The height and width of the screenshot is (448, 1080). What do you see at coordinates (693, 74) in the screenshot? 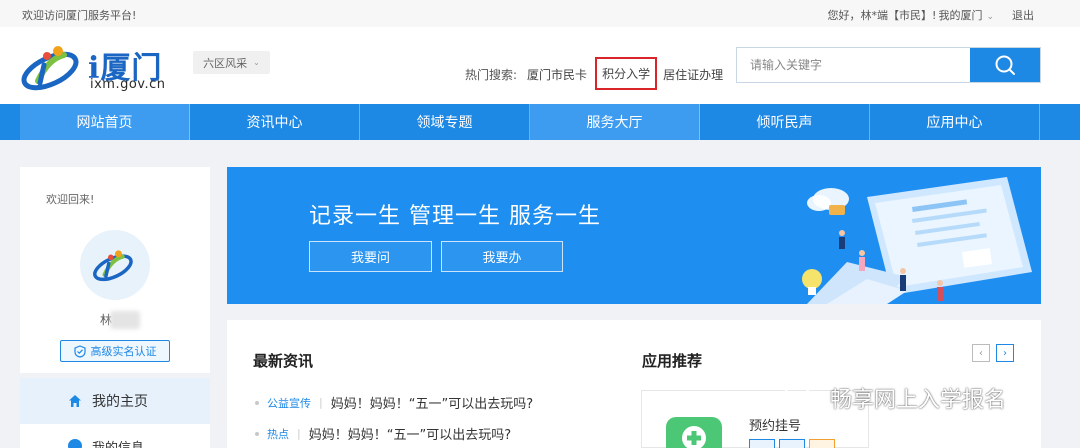
I see `hot-keyword-residence-permit: 居住证办理` at bounding box center [693, 74].